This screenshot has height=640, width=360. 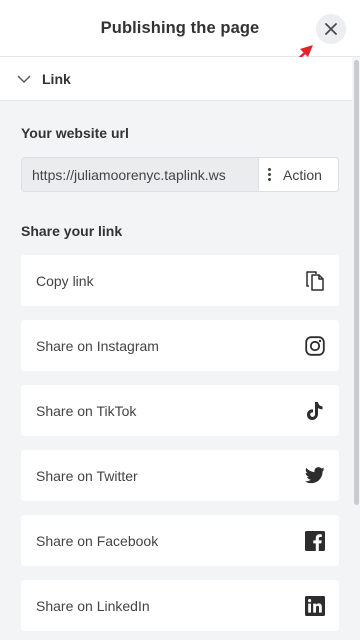 I want to click on modal-header: Publishing the page, so click(x=180, y=28).